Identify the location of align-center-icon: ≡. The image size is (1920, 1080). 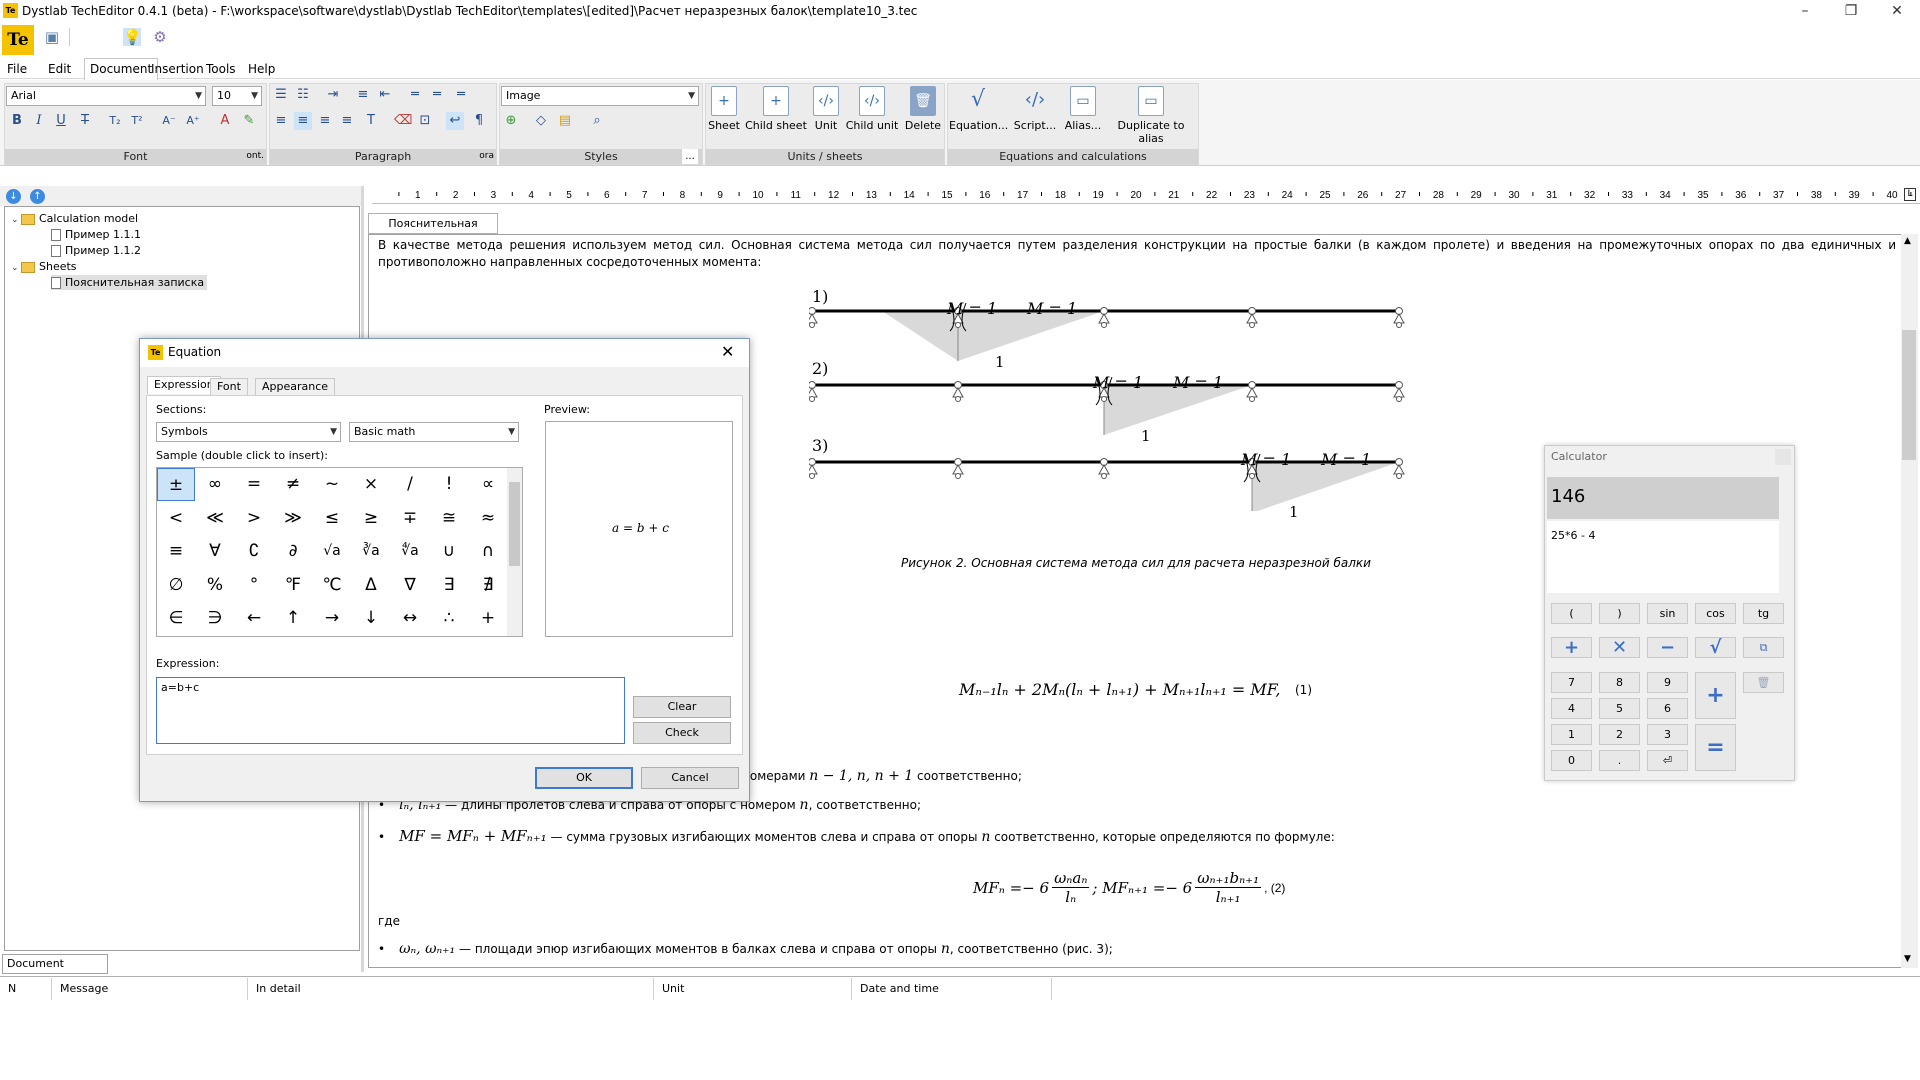
(303, 121).